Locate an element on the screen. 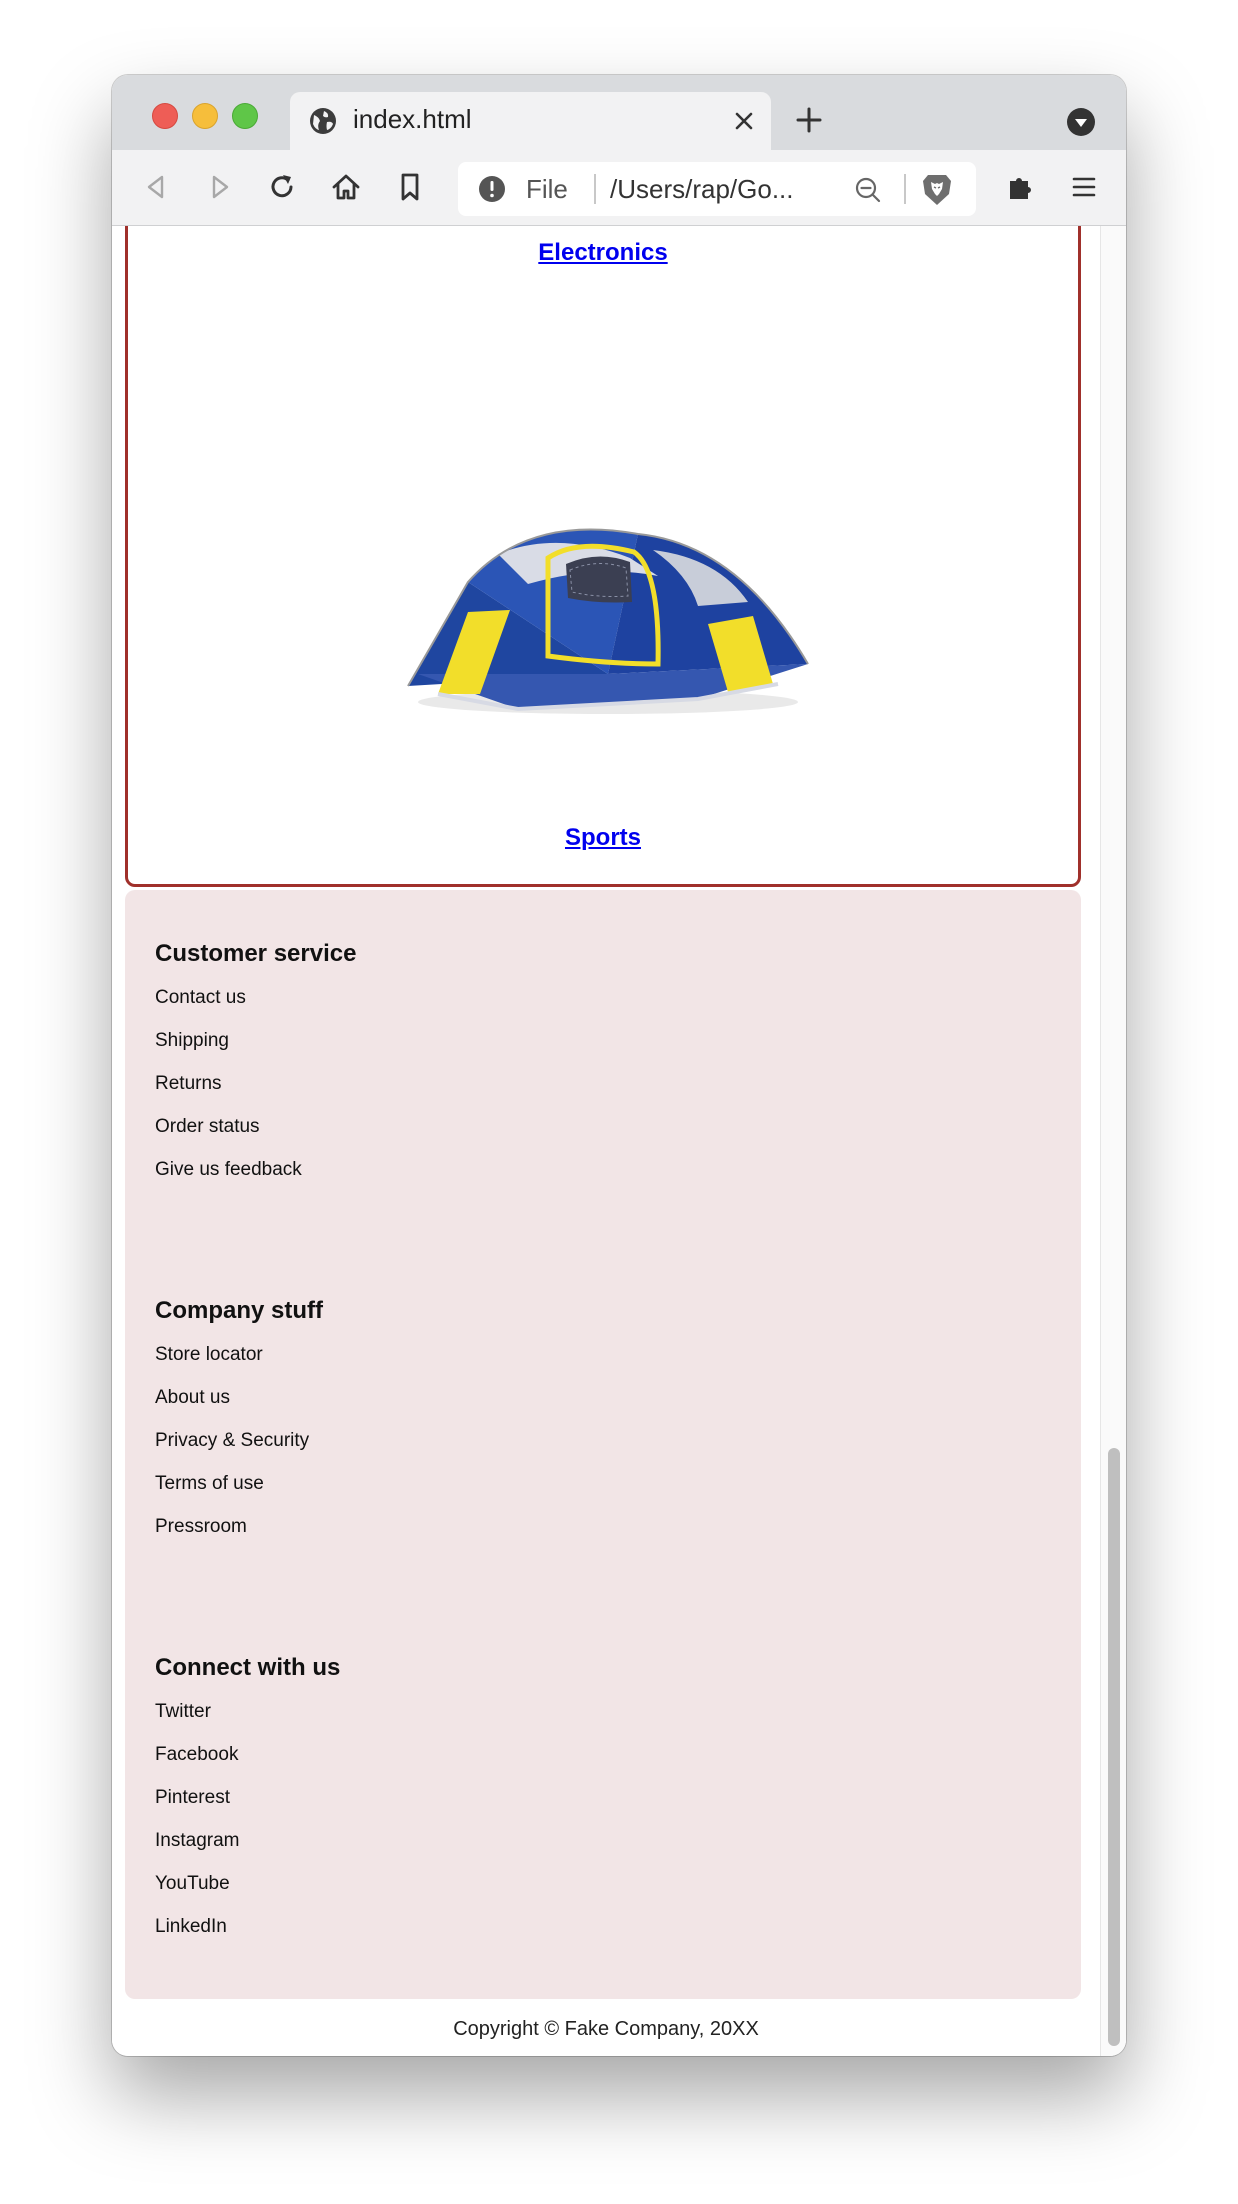  tab-strip: index.html is located at coordinates (619, 112).